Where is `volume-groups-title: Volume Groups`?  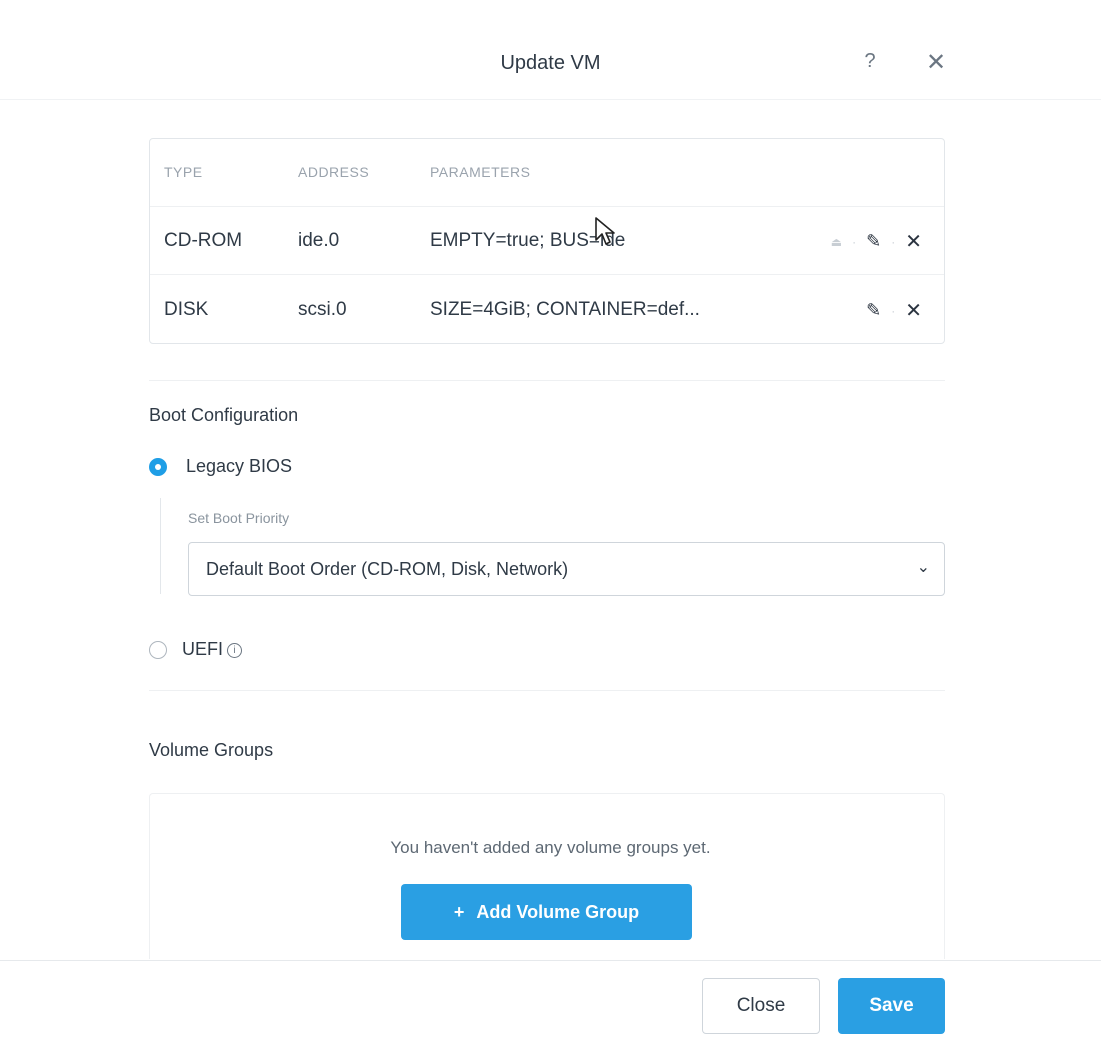
volume-groups-title: Volume Groups is located at coordinates (211, 750).